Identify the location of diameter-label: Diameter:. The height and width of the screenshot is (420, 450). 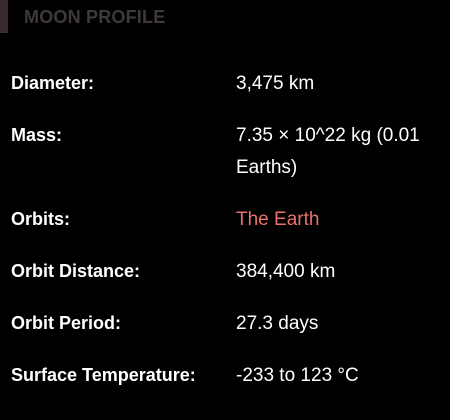
(53, 83).